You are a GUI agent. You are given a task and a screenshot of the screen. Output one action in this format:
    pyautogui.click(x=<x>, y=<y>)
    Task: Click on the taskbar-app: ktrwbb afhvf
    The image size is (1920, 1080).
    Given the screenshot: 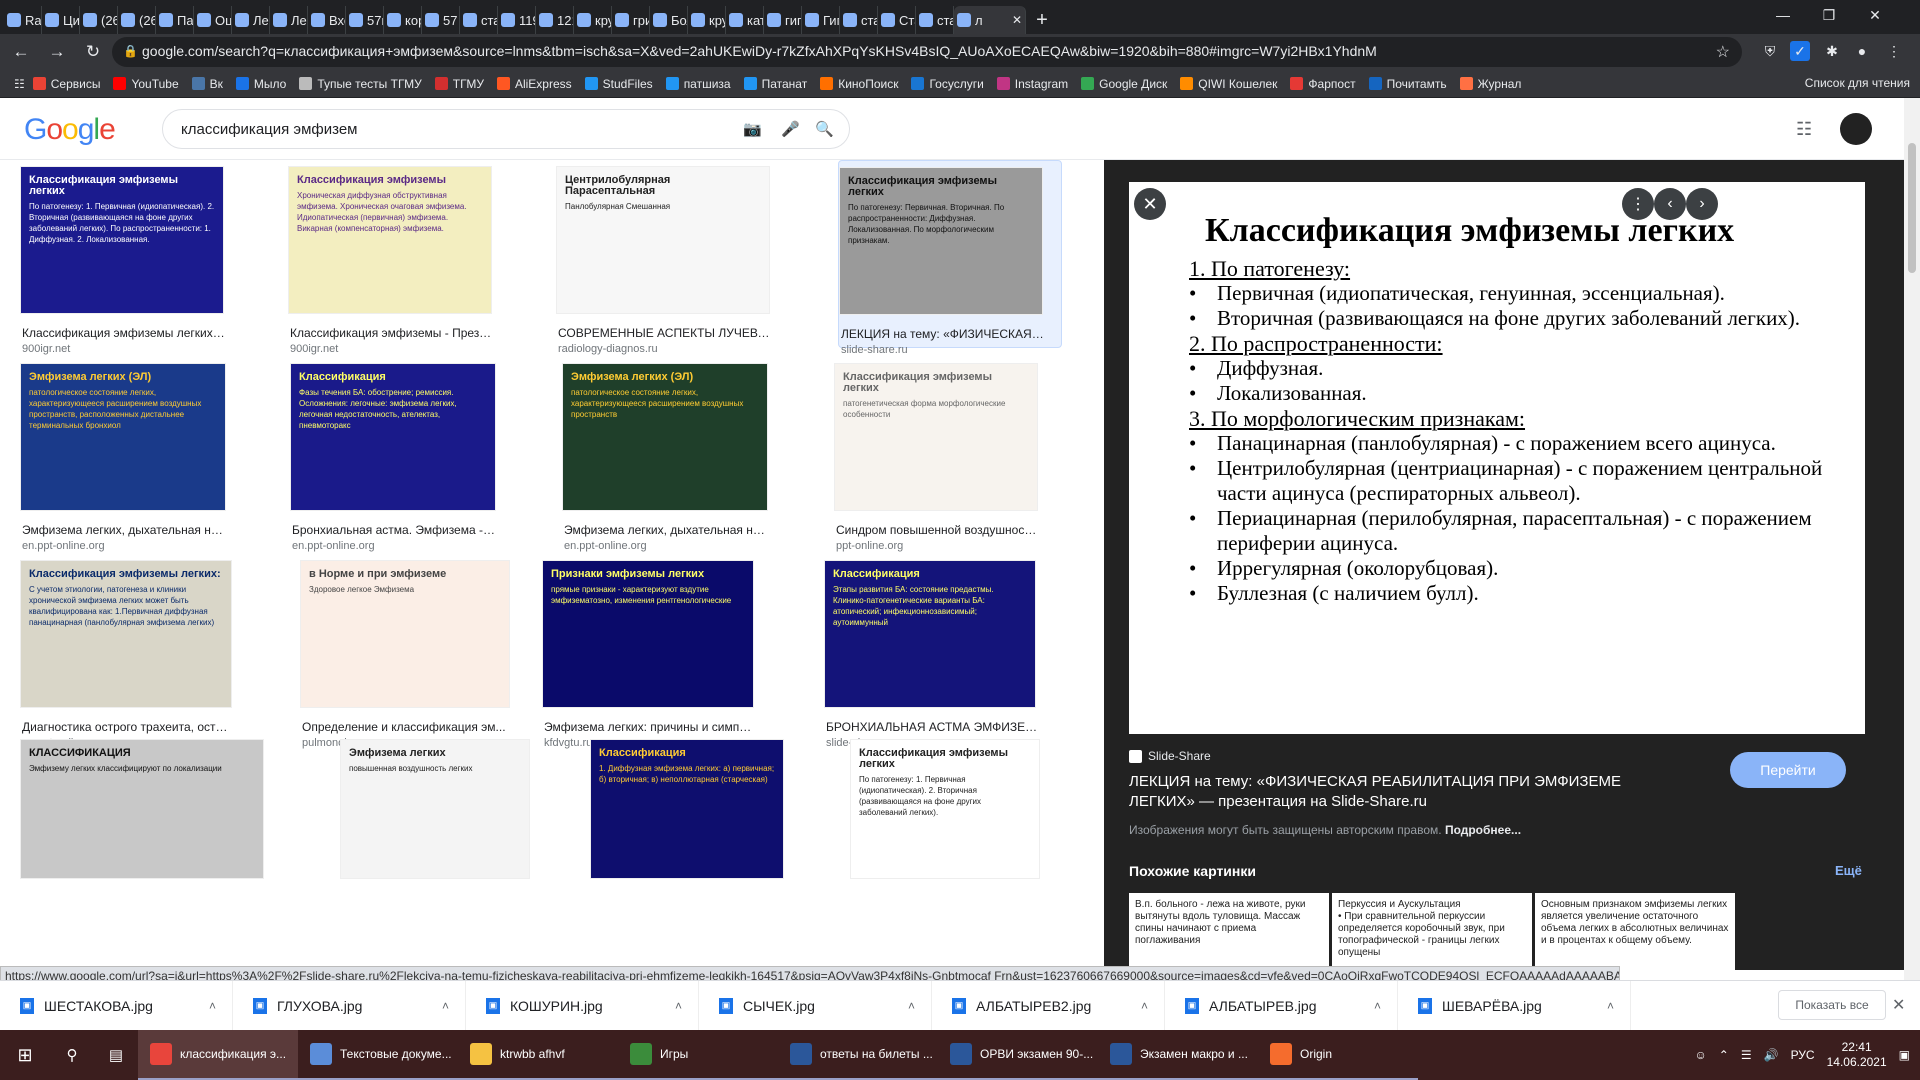 What is the action you would take?
    pyautogui.click(x=538, y=1055)
    